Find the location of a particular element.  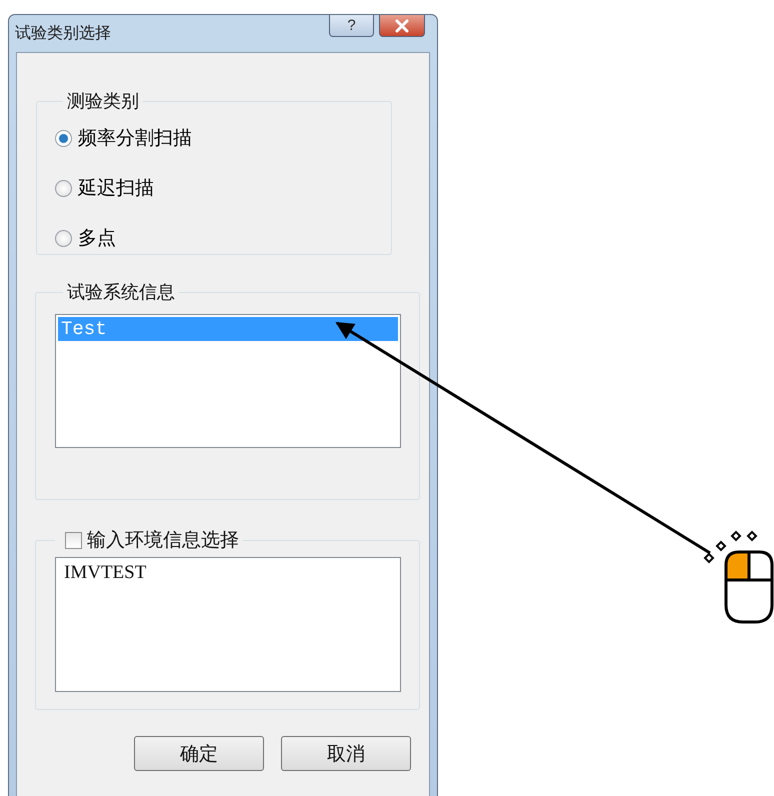

help-button: ? is located at coordinates (351, 26).